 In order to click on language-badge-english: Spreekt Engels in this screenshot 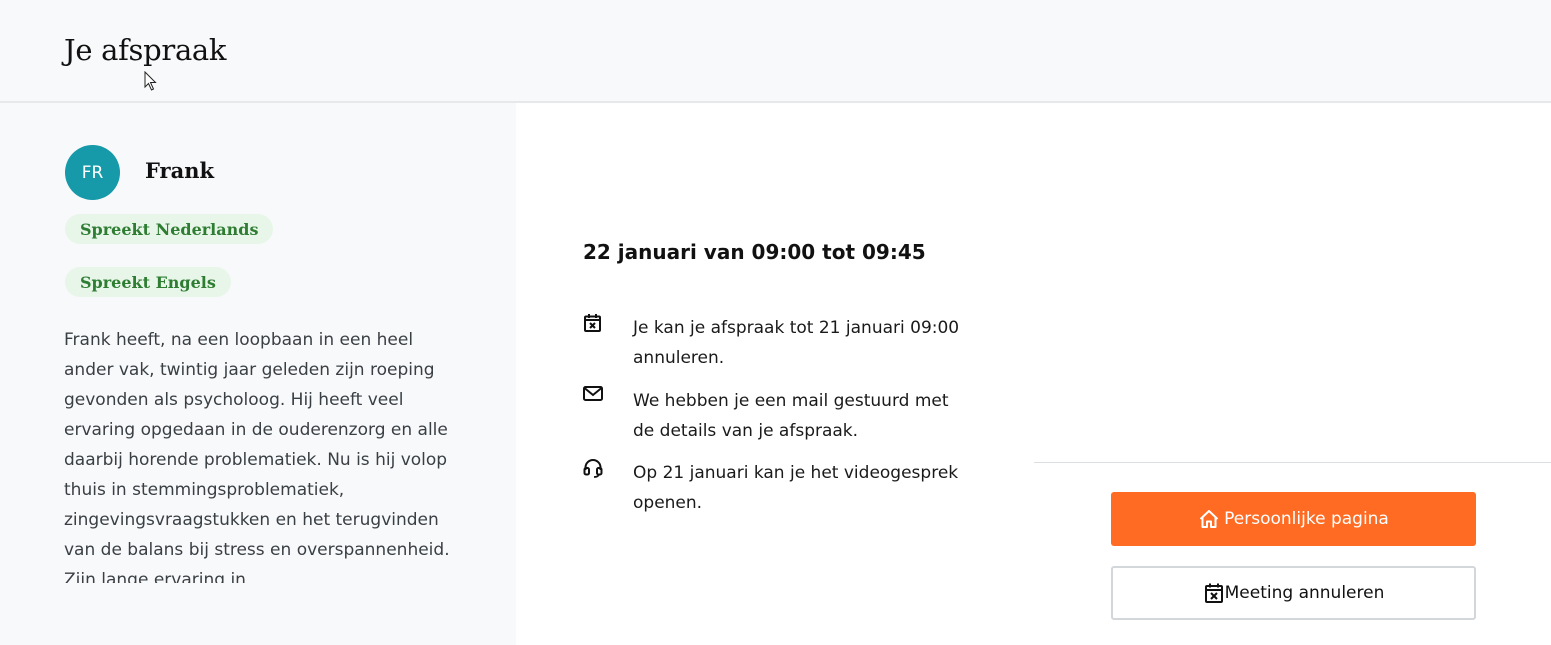, I will do `click(148, 282)`.